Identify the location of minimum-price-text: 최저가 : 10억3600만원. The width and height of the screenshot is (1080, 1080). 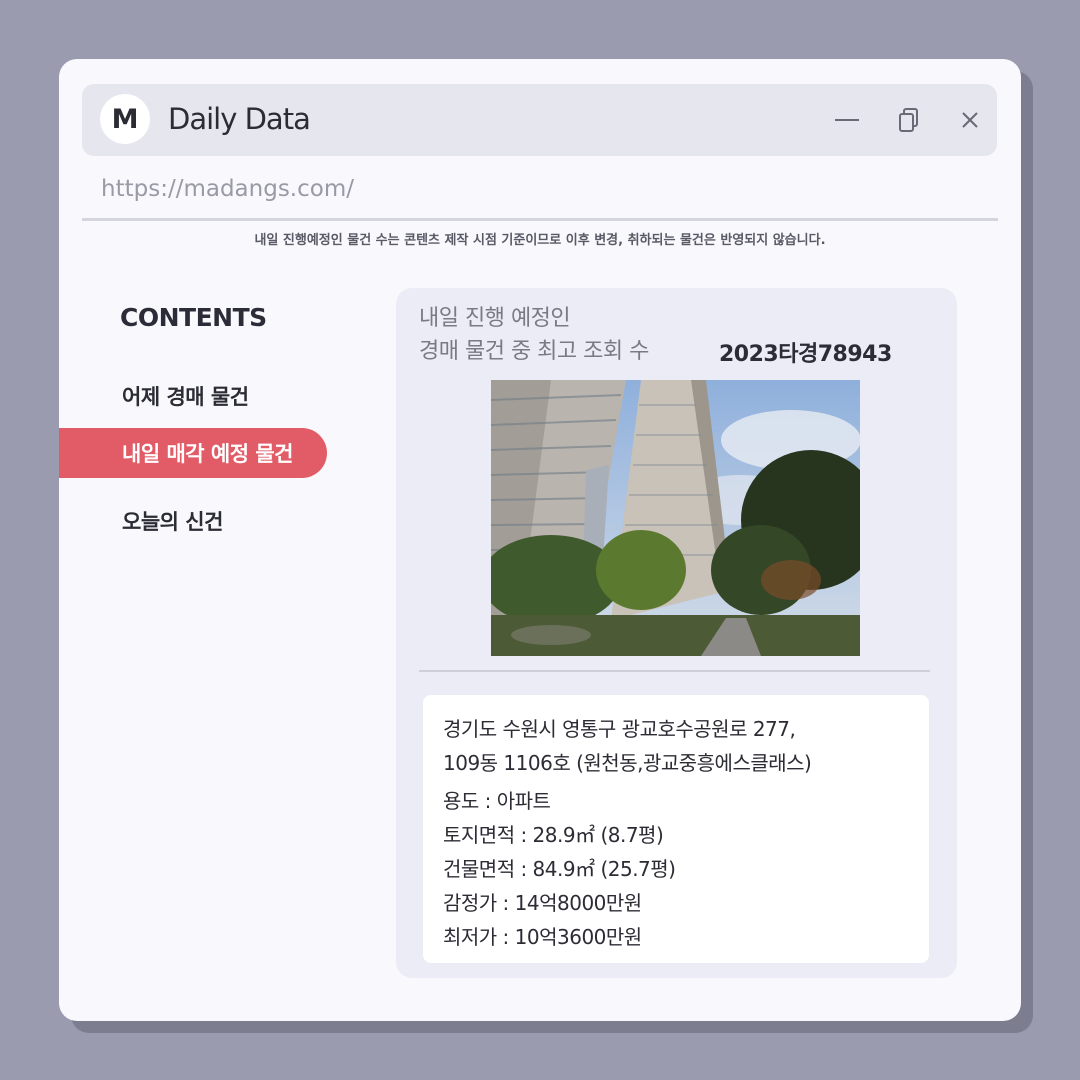
(542, 937).